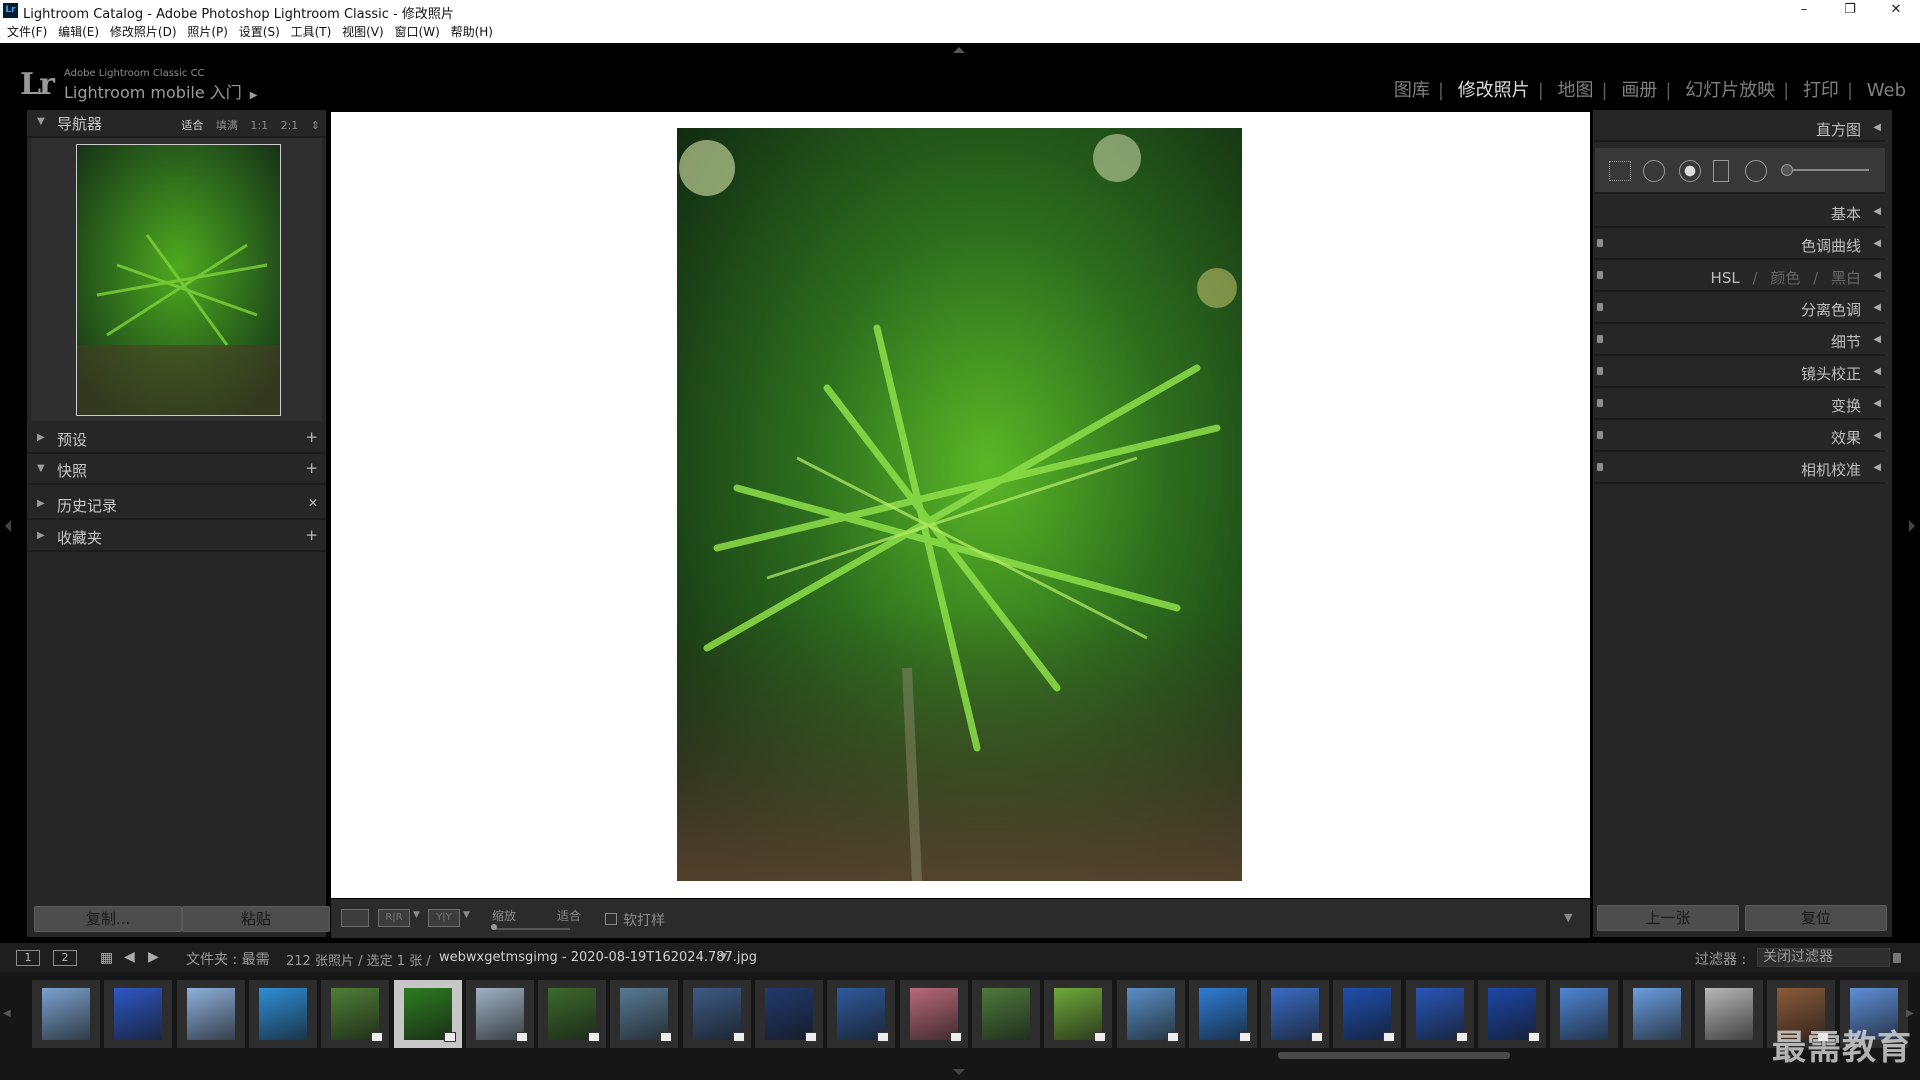  Describe the element at coordinates (176, 440) in the screenshot. I see `presets-header: ▶ 预设 +` at that location.